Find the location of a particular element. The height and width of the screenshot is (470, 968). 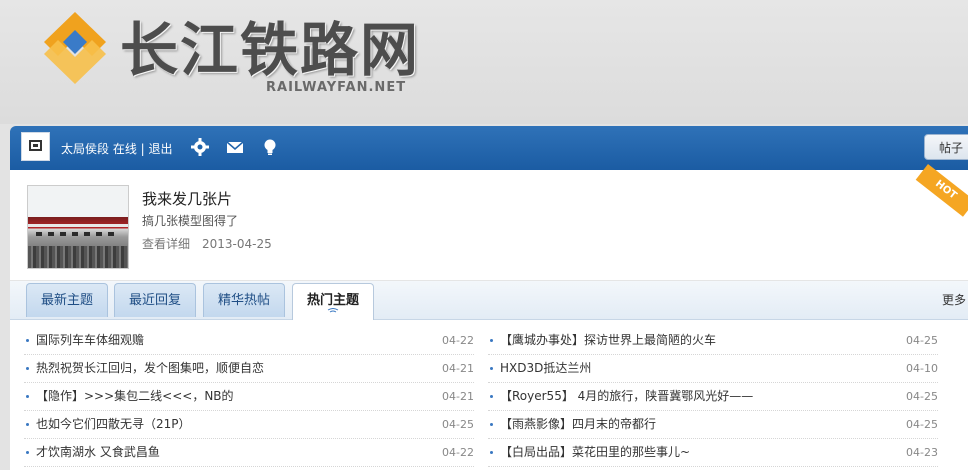

tab-hot-topics: 热门主题 is located at coordinates (333, 301).